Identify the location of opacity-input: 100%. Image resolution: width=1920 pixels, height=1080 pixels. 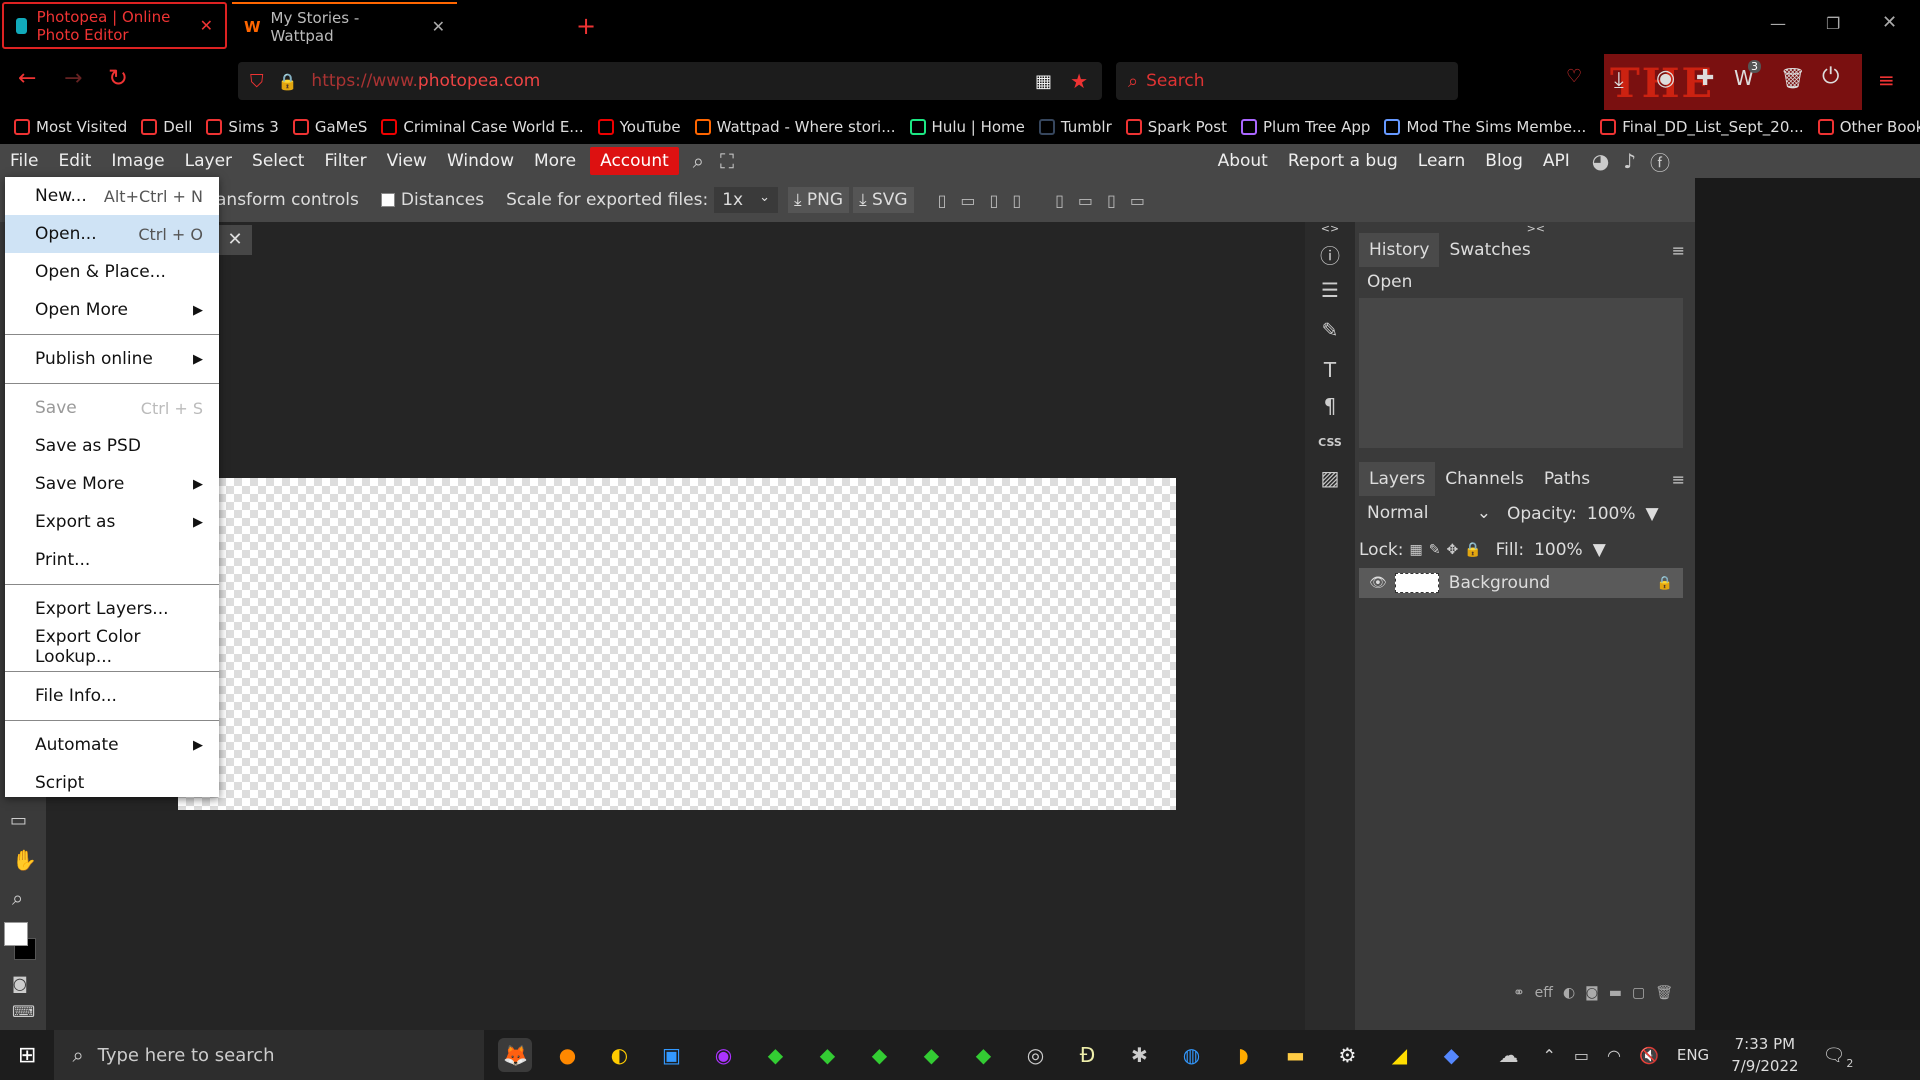
(1611, 514).